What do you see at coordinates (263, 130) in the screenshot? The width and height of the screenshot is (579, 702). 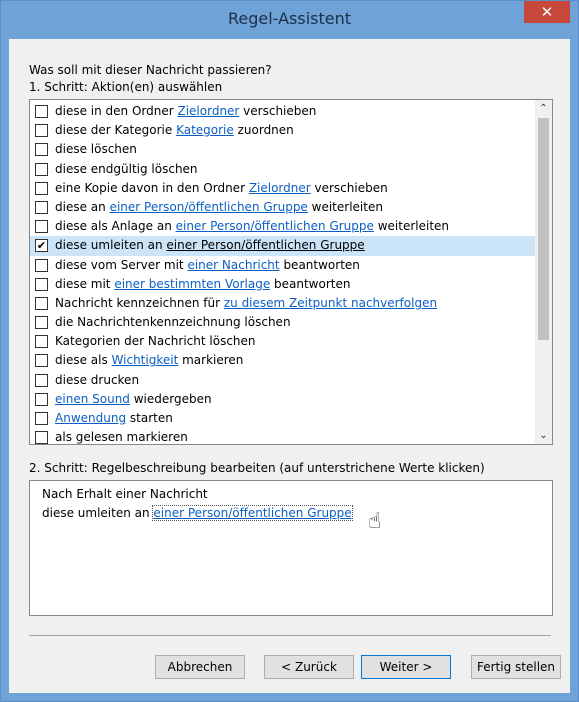 I see `action-text-suffix: zuordnen` at bounding box center [263, 130].